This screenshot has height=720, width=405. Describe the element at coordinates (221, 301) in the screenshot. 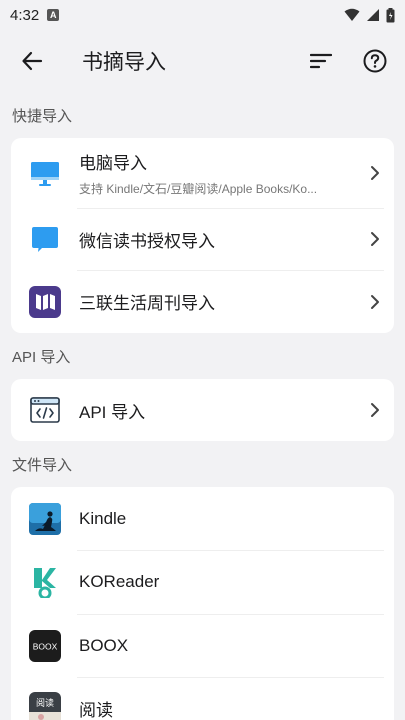

I see `row-text: 三联生活周刊导入` at that location.